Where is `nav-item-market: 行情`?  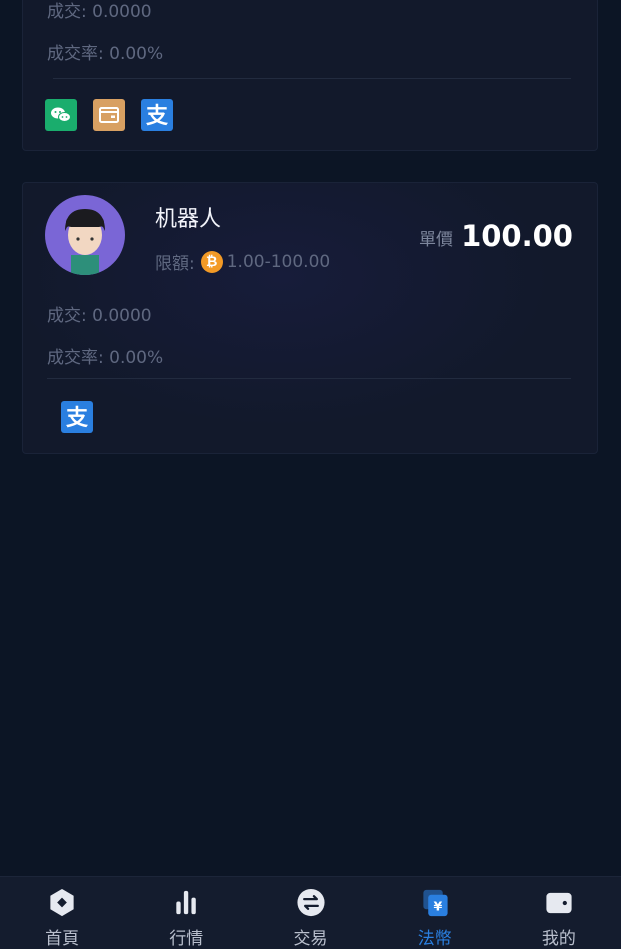
nav-item-market: 行情 is located at coordinates (186, 913).